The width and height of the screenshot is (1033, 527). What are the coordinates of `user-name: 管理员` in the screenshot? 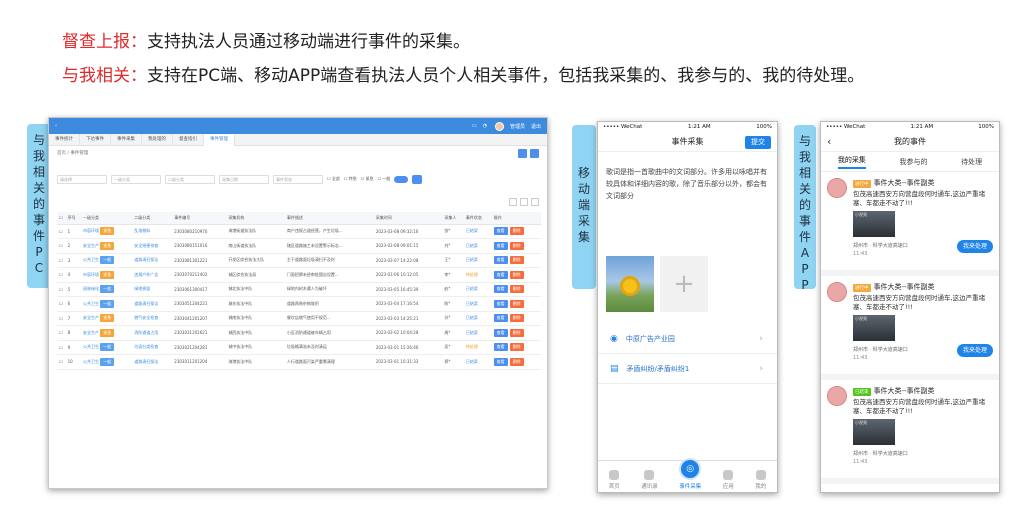 It's located at (517, 126).